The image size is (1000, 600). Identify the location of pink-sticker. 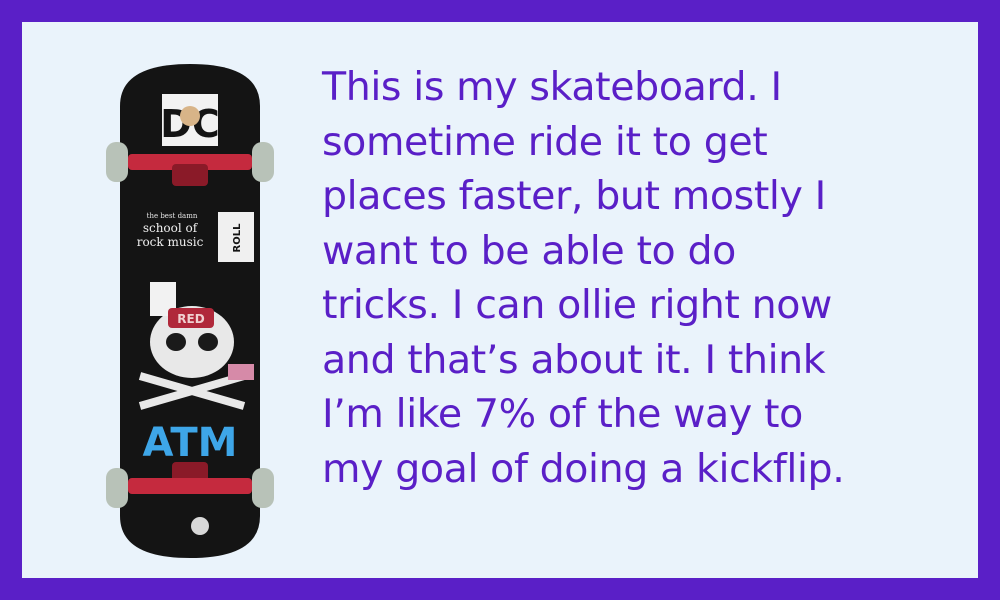
(241, 372).